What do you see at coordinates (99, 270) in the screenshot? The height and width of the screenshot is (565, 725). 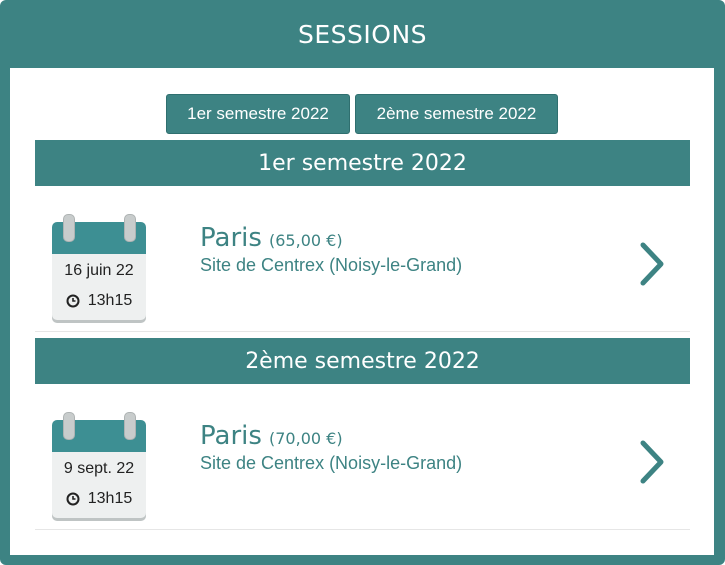 I see `session-date: 16 juin 22` at bounding box center [99, 270].